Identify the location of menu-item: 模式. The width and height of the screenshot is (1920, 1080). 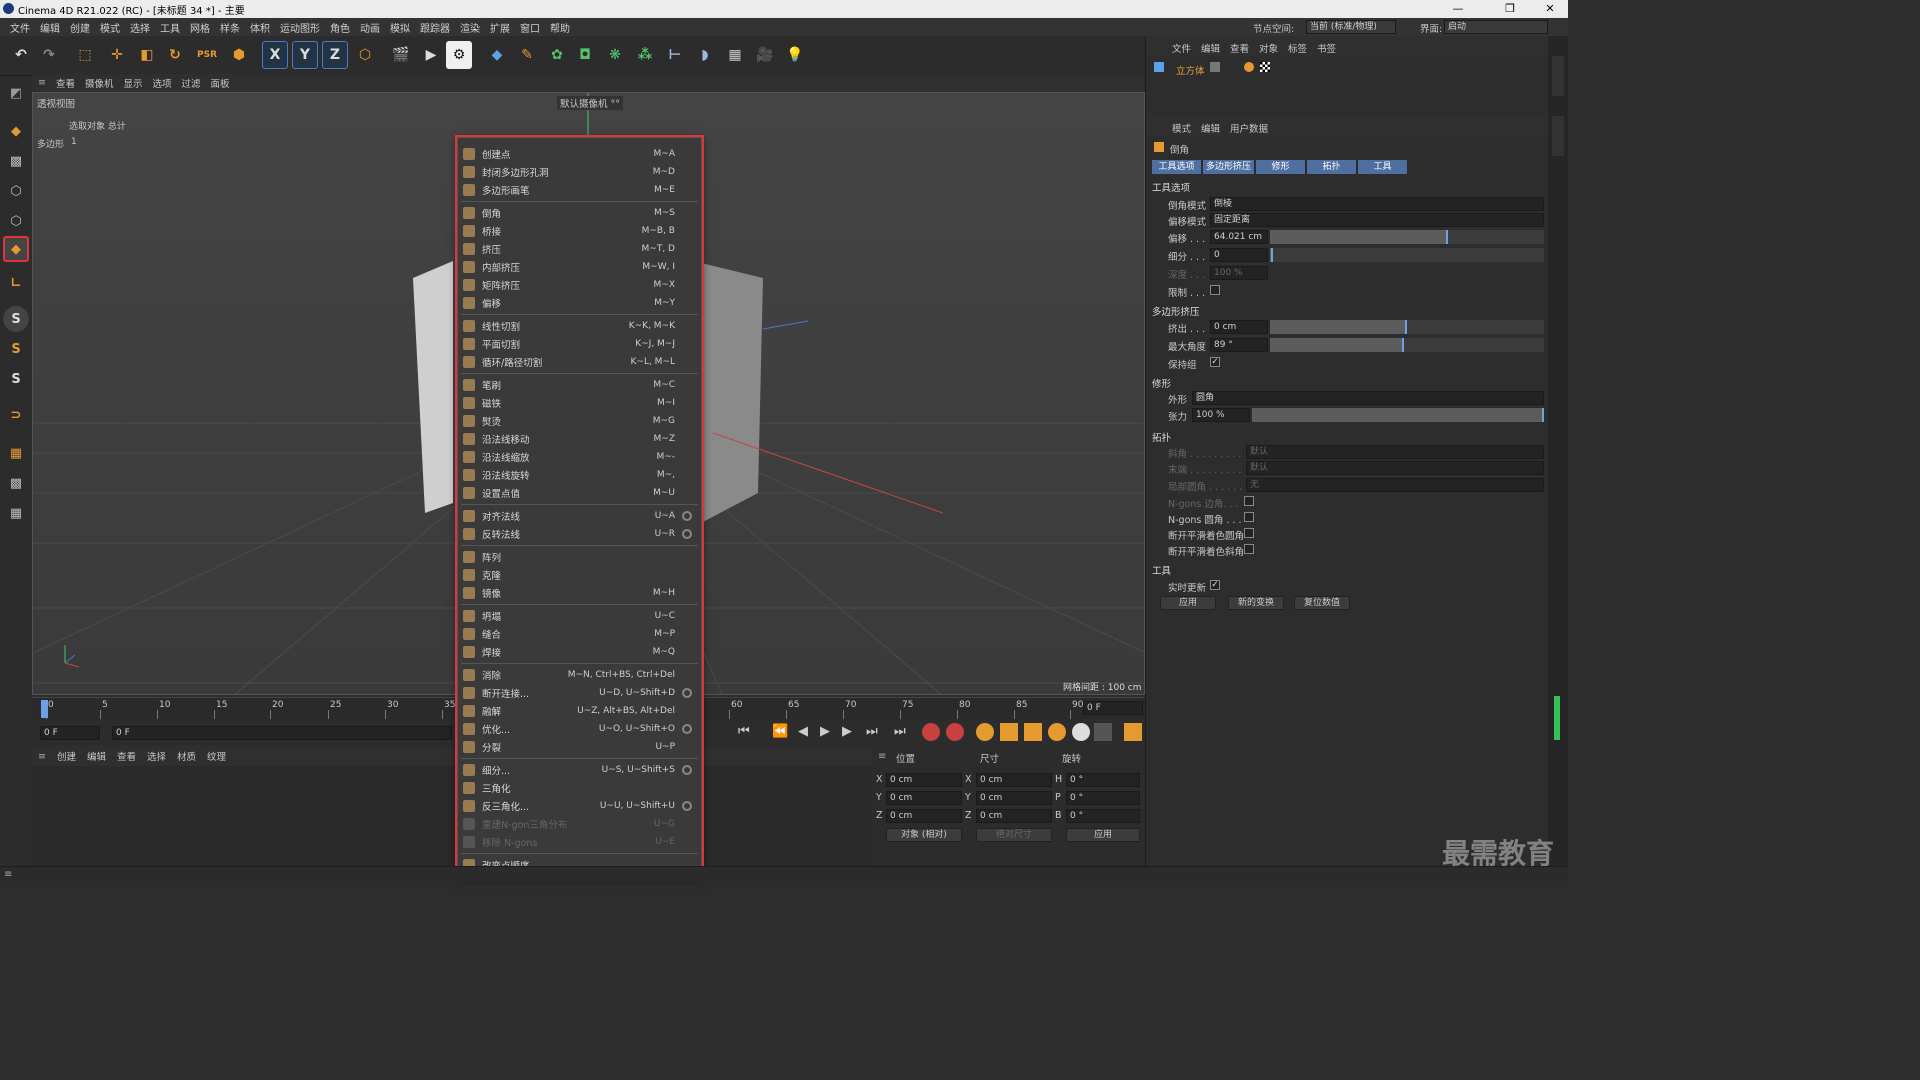
(110, 27).